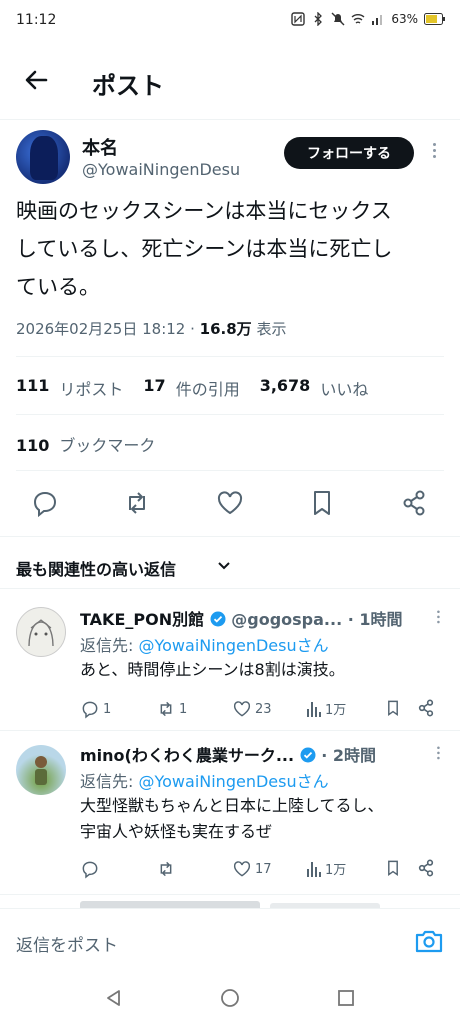 This screenshot has height=1024, width=460. I want to click on post-text-line: 映画のセックスシーンは本当にセックス, so click(204, 211).